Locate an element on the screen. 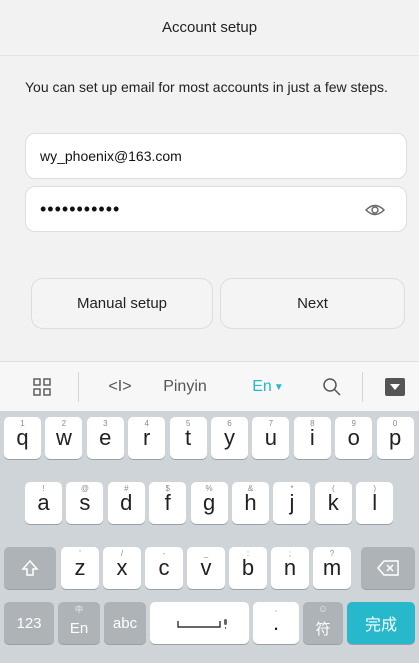  key-p: 0p is located at coordinates (395, 438).